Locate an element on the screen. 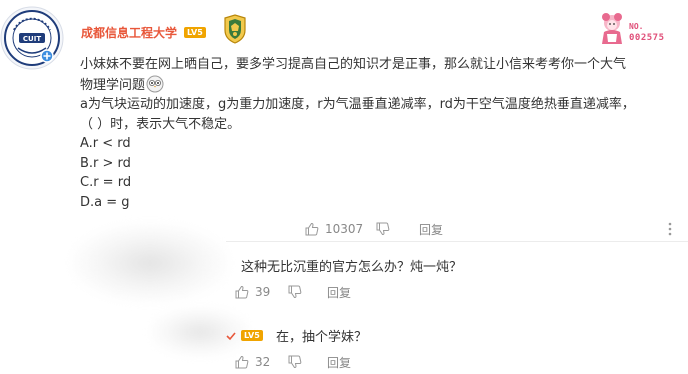 This screenshot has height=374, width=688. post-like-button: 10307 is located at coordinates (334, 229).